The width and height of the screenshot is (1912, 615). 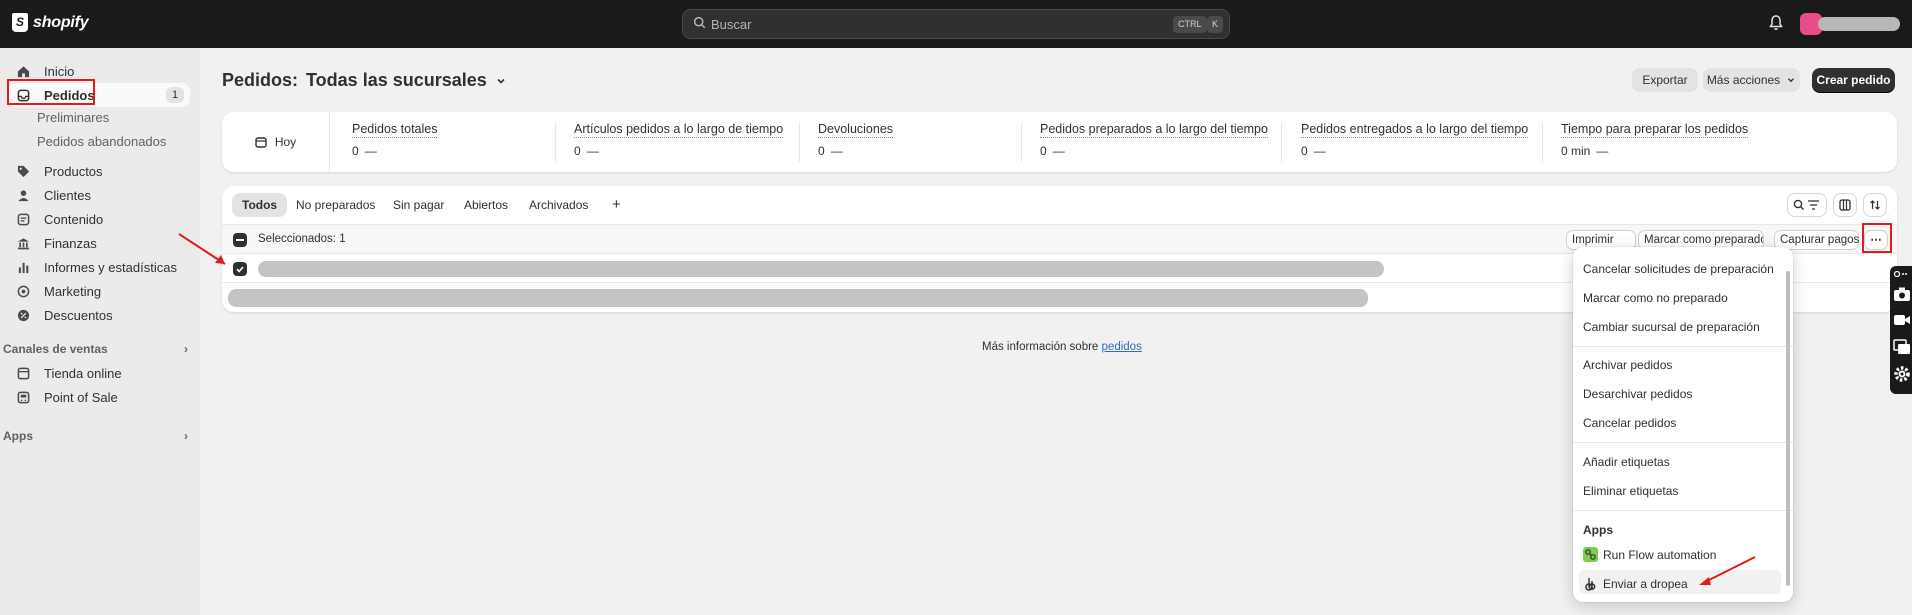 I want to click on shortcut-ctrl-key: CTRL, so click(x=1190, y=24).